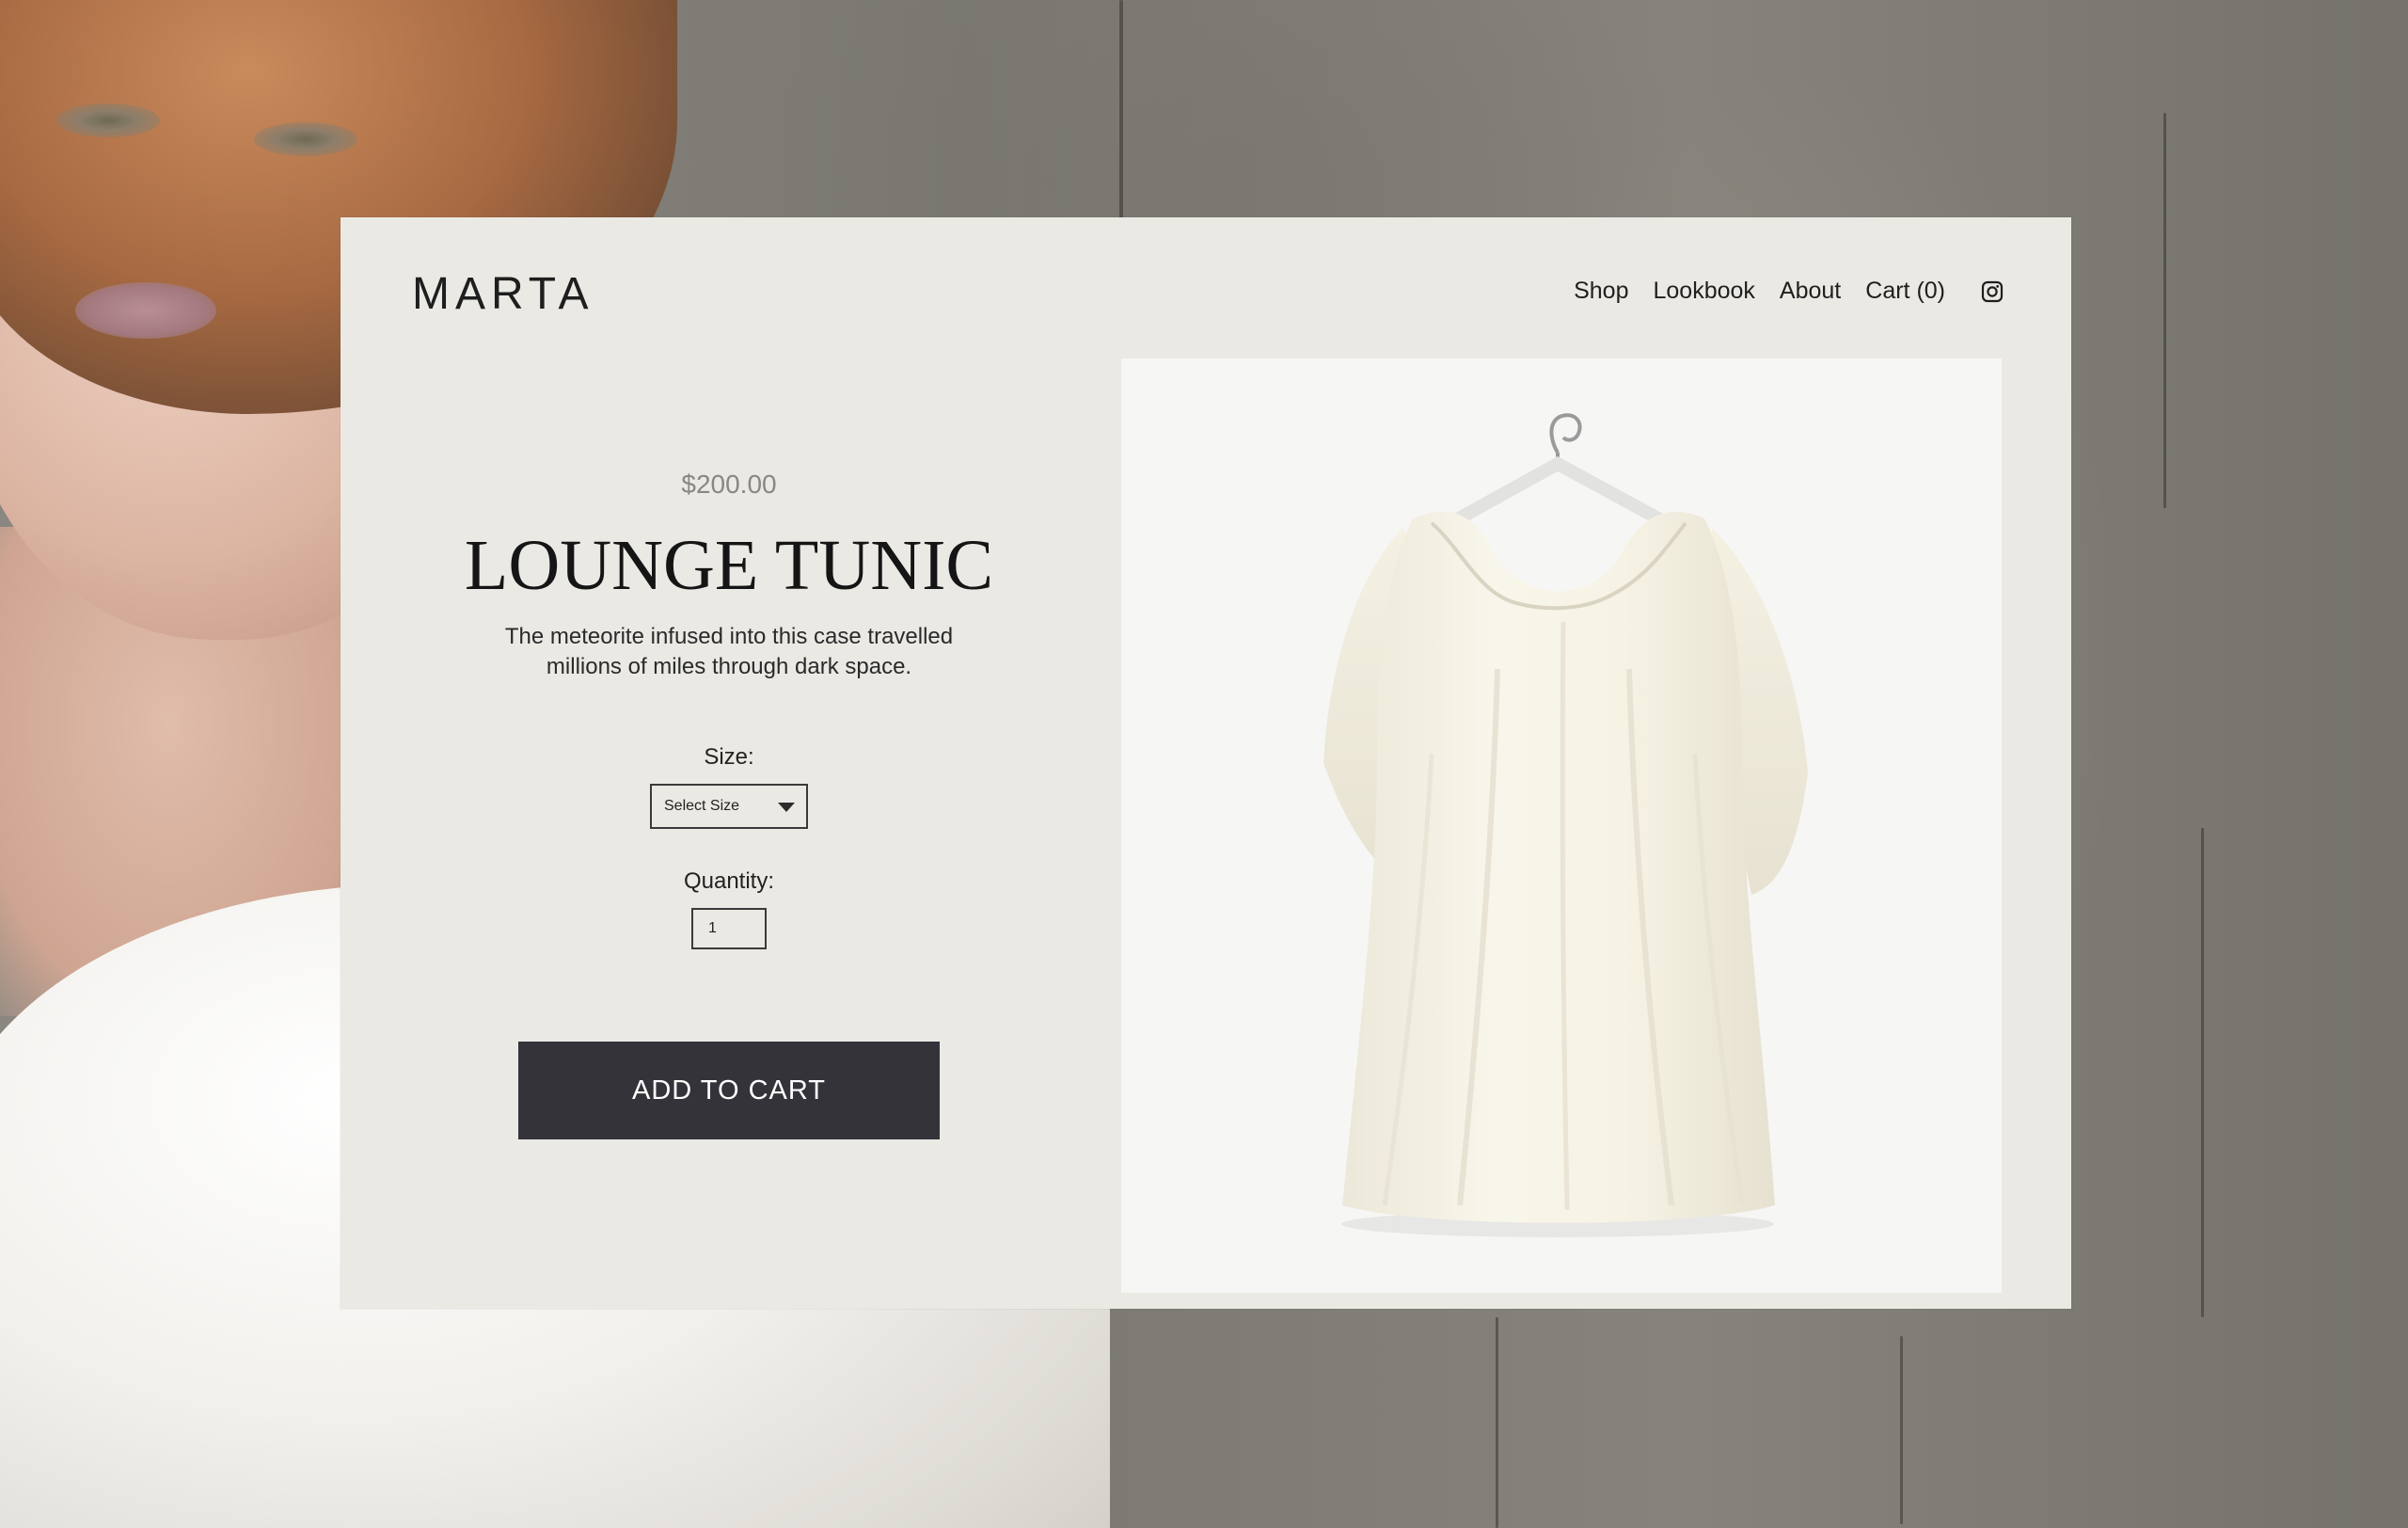 Image resolution: width=2408 pixels, height=1528 pixels. What do you see at coordinates (1206, 287) in the screenshot?
I see `site-header: MARTA Shop Lookbook About Cart (0)` at bounding box center [1206, 287].